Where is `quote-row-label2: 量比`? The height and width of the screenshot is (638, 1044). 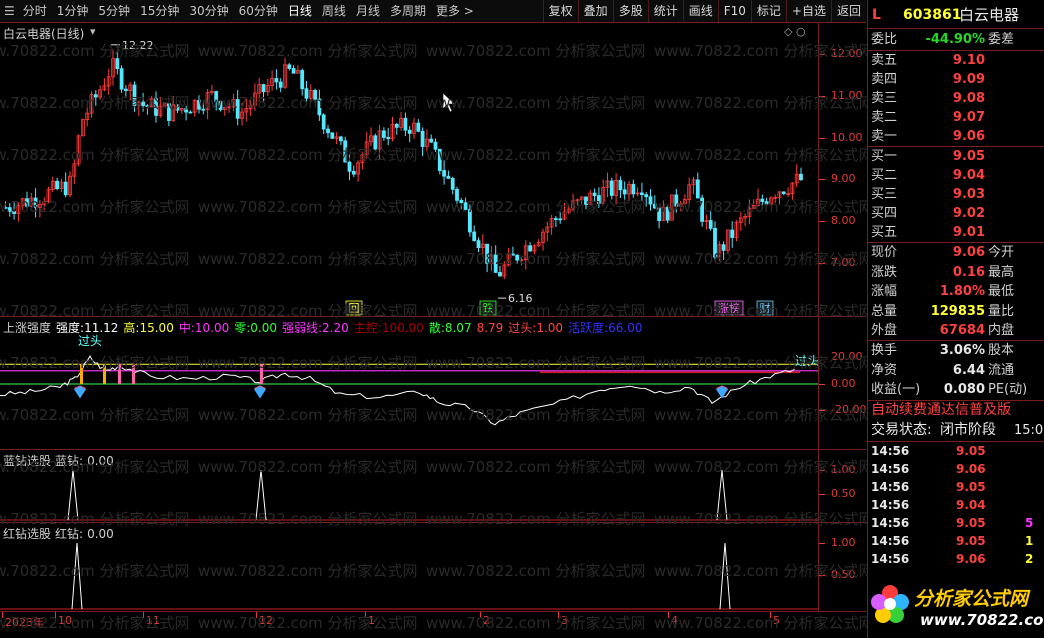 quote-row-label2: 量比 is located at coordinates (1001, 311).